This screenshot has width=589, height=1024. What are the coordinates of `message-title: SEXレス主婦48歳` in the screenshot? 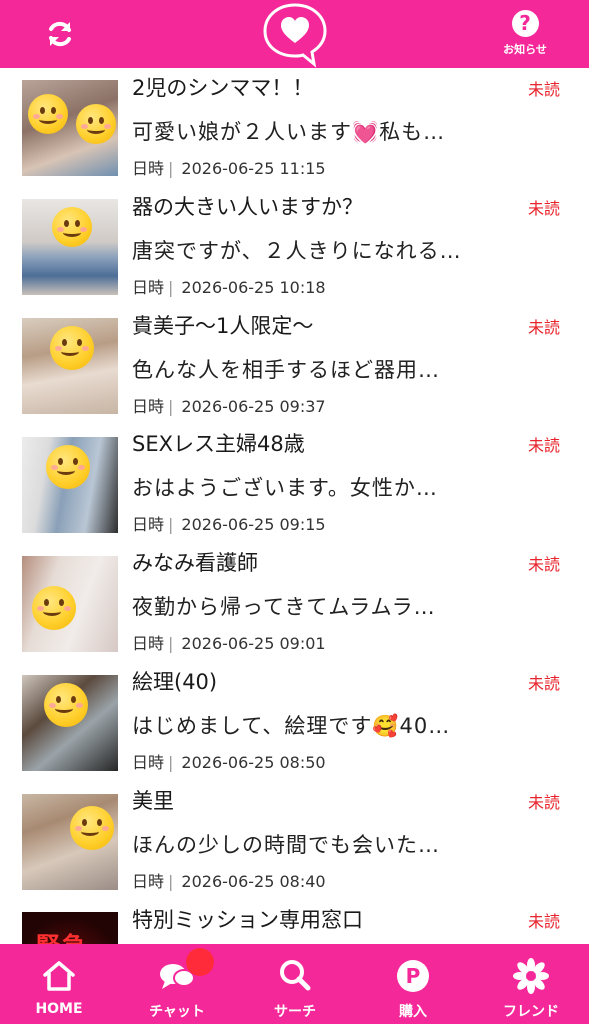 It's located at (218, 444).